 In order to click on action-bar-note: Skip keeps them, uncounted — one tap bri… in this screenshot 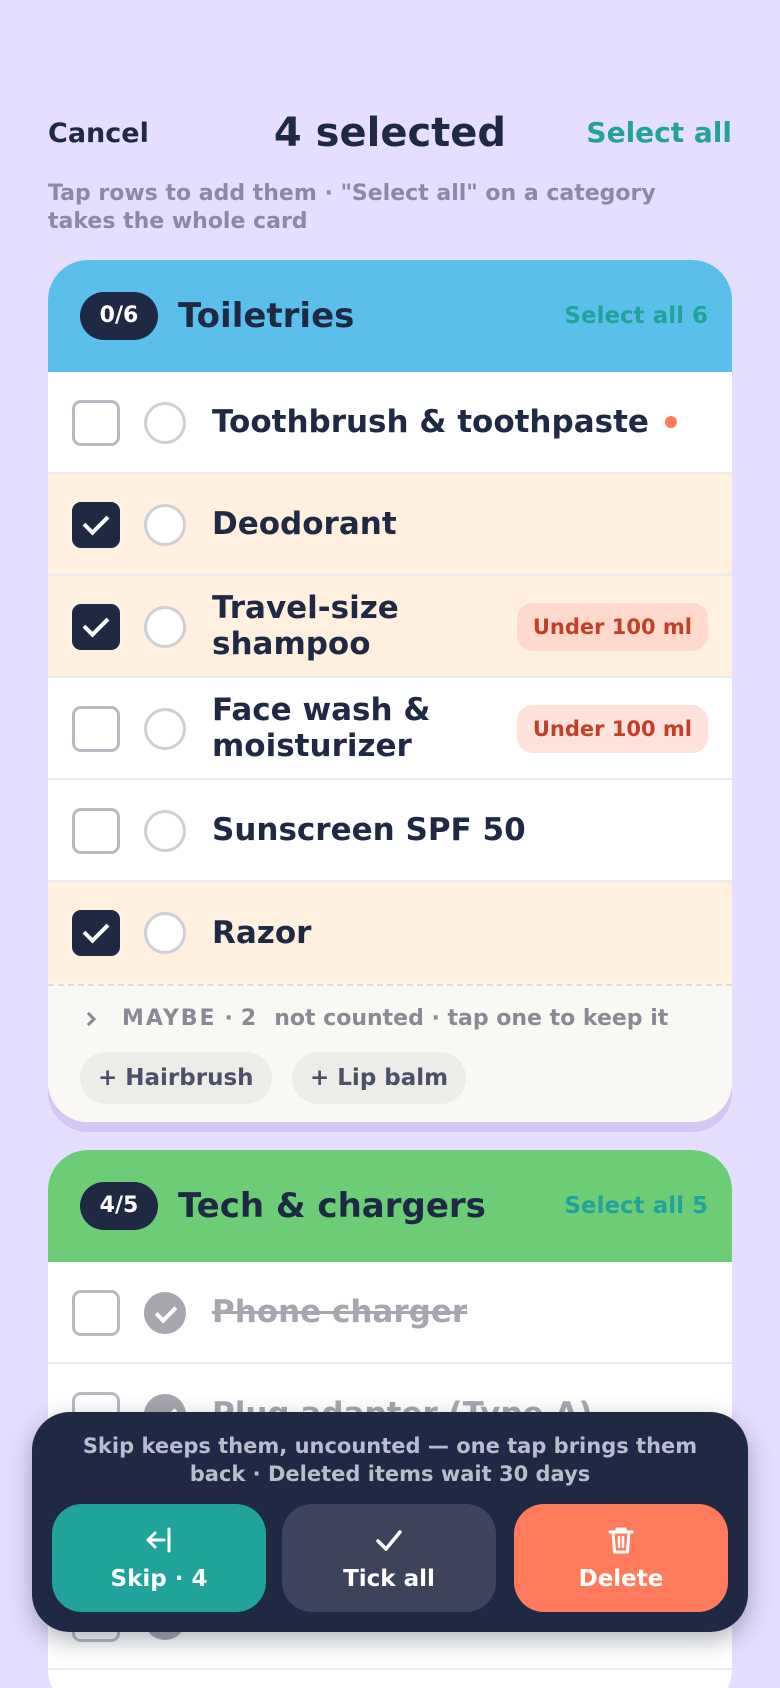, I will do `click(390, 1460)`.